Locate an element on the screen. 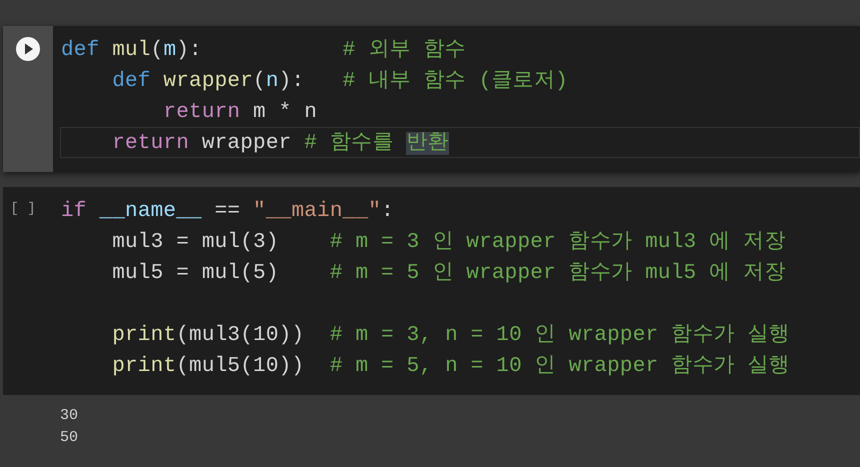 This screenshot has height=467, width=860. run-button is located at coordinates (28, 49).